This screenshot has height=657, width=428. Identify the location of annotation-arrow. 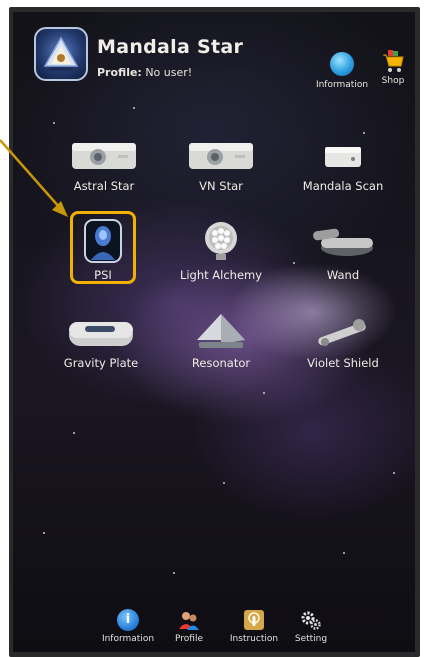
(34, 178).